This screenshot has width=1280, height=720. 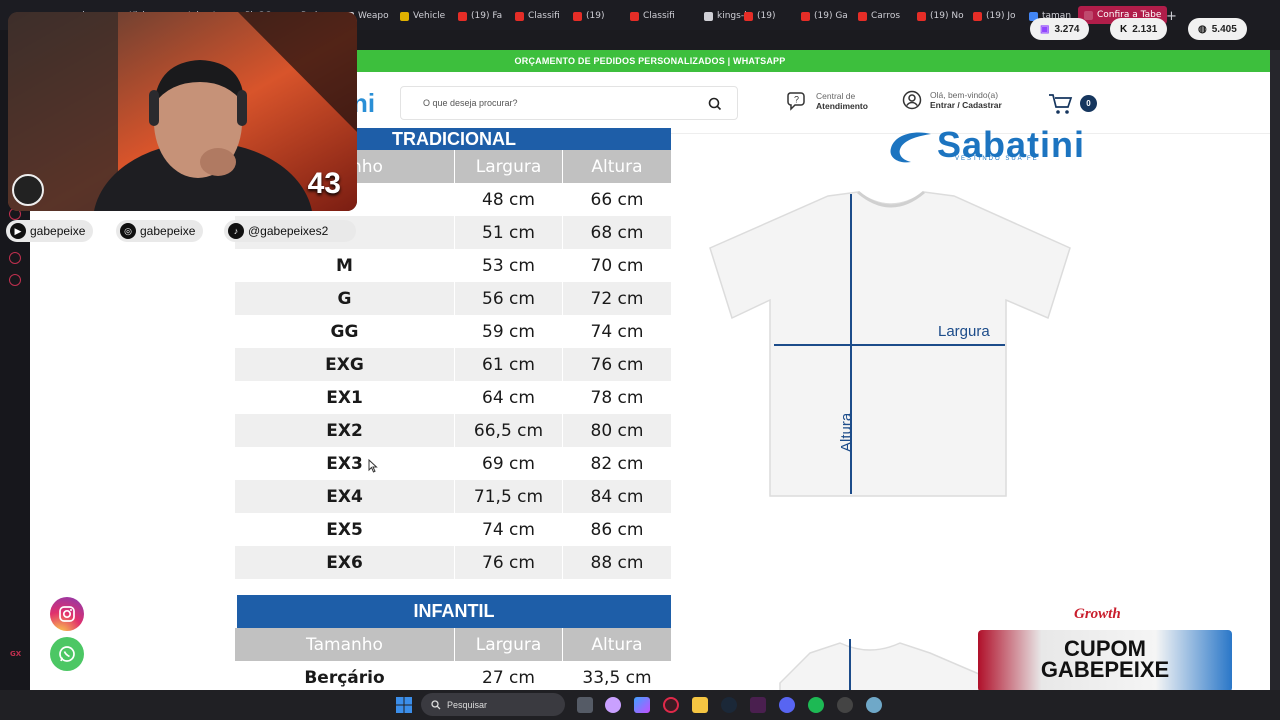 What do you see at coordinates (508, 496) in the screenshot?
I see `width-cell: 71,5 cm` at bounding box center [508, 496].